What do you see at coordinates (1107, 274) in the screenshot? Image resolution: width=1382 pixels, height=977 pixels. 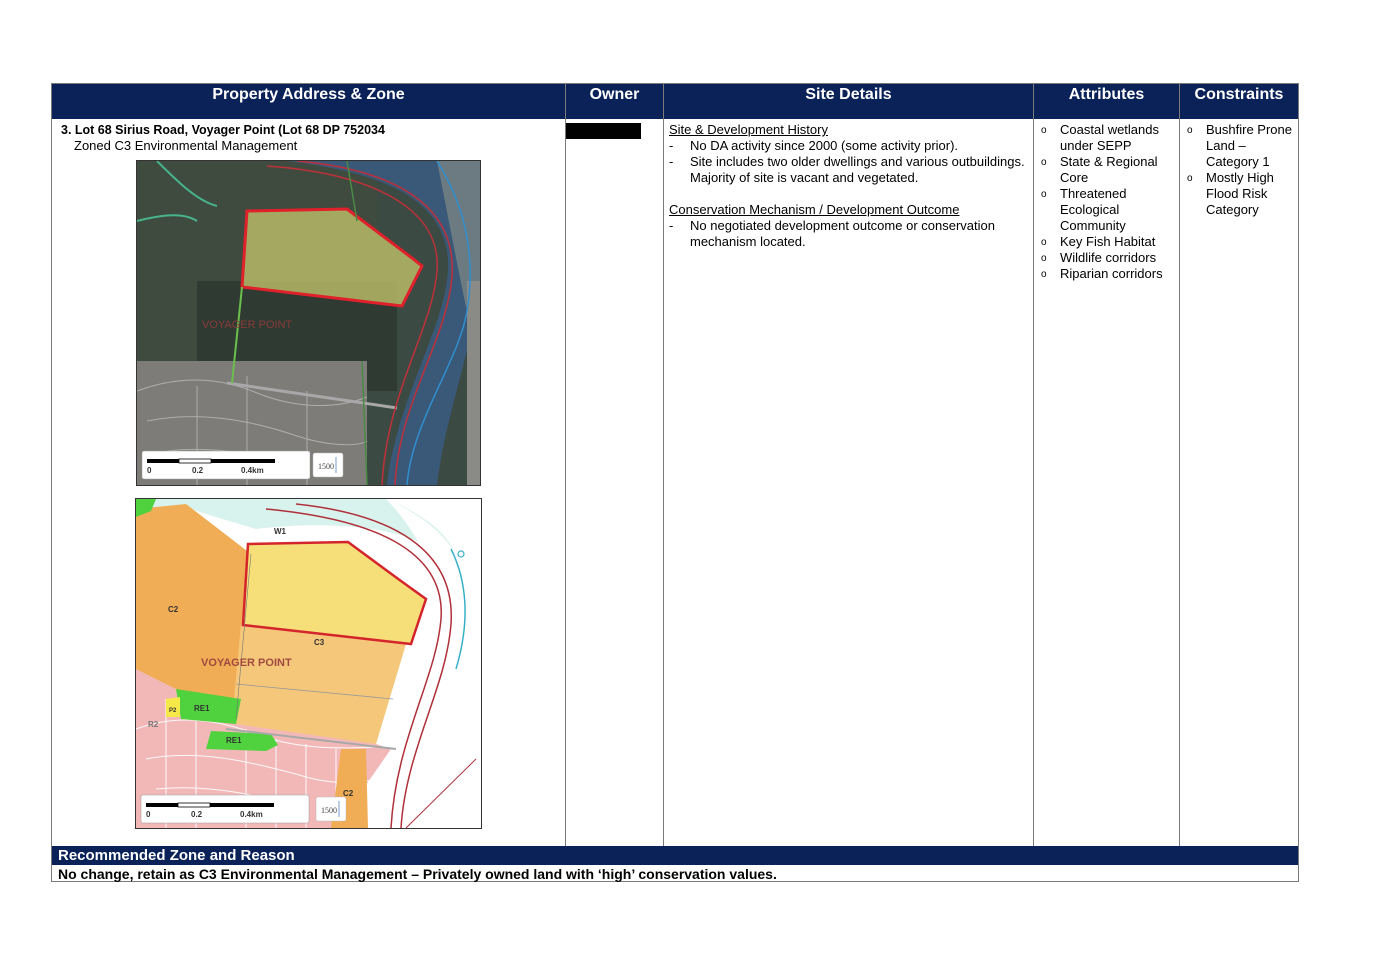 I see `list-item: Riparian corridors` at bounding box center [1107, 274].